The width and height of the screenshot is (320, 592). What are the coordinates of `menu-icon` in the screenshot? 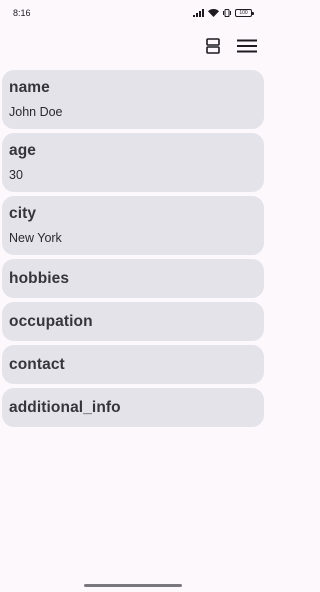 It's located at (247, 46).